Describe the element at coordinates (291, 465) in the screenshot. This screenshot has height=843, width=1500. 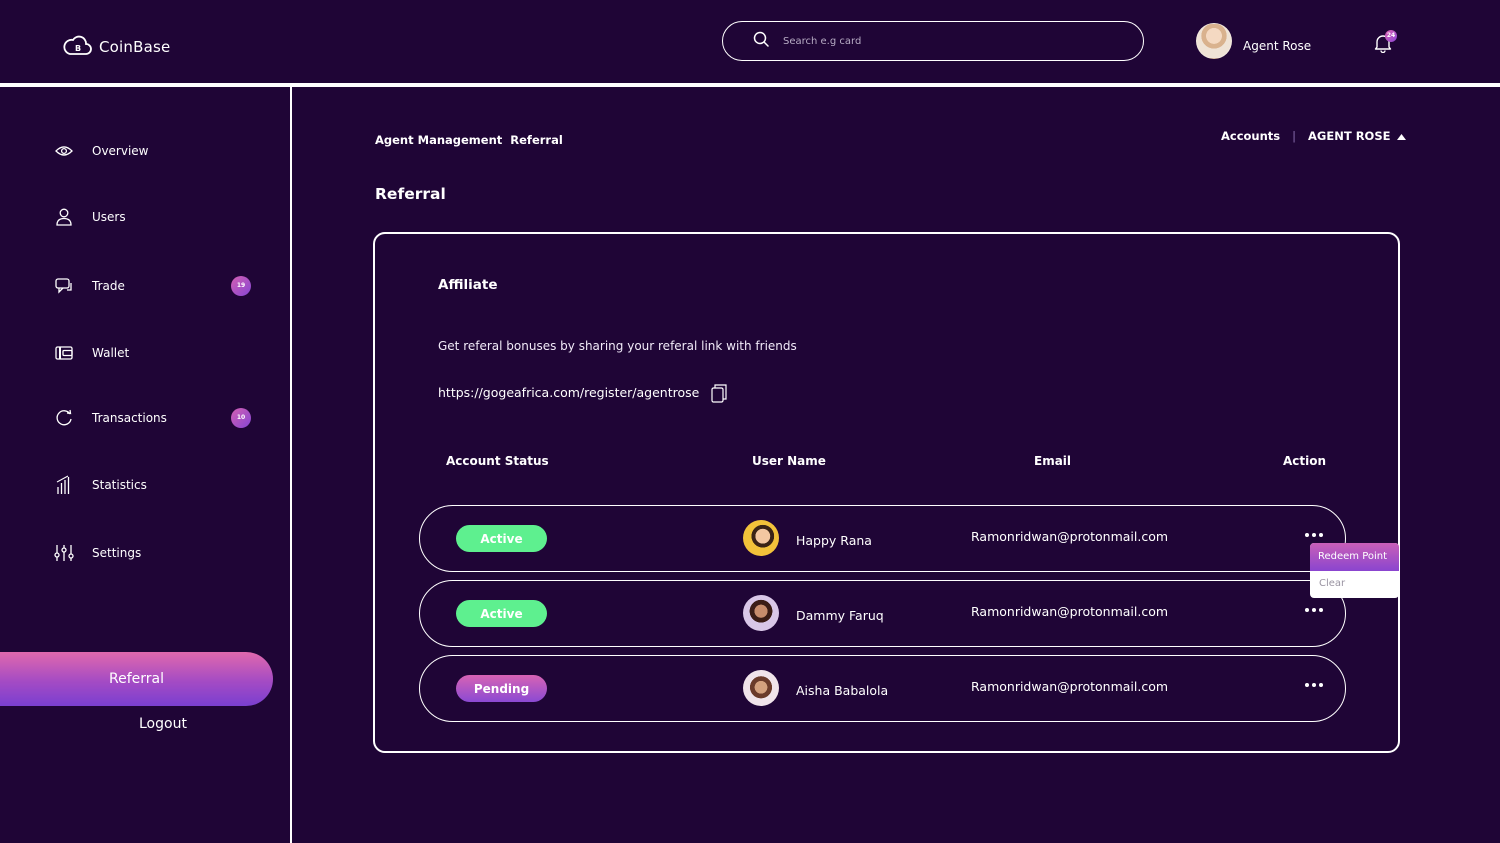
I see `sidebar-divider` at that location.